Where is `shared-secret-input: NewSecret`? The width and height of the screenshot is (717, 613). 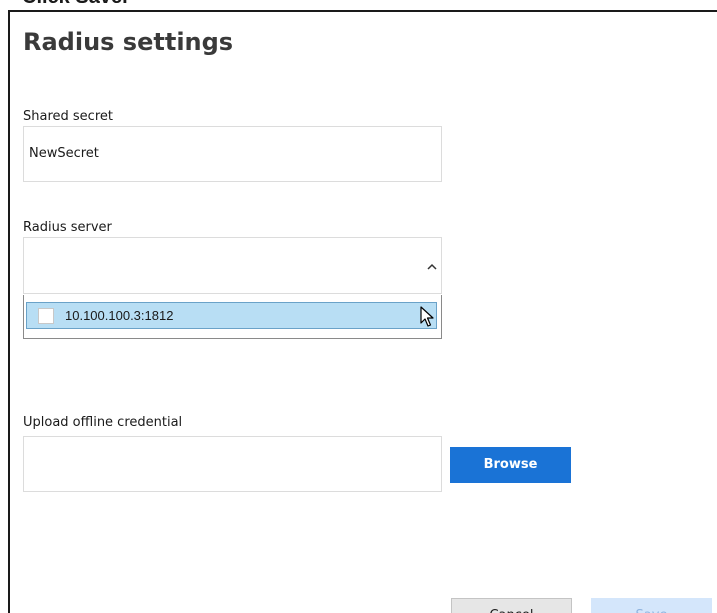 shared-secret-input: NewSecret is located at coordinates (232, 154).